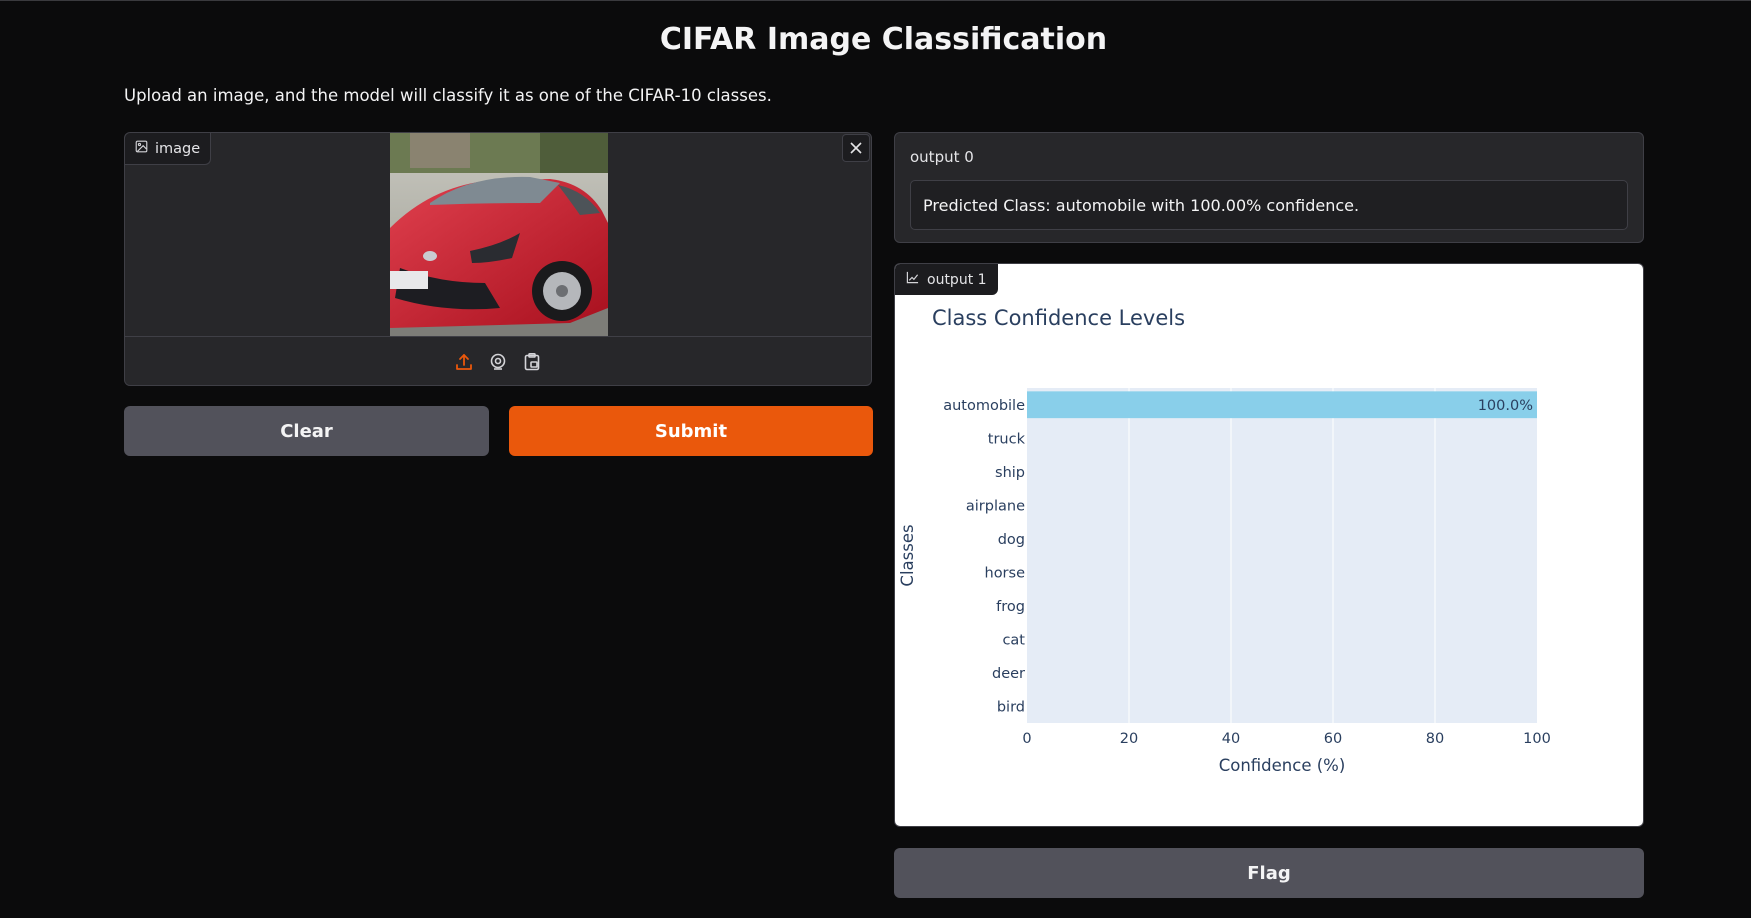 The width and height of the screenshot is (1751, 918). I want to click on y-tick-label: truck, so click(1007, 439).